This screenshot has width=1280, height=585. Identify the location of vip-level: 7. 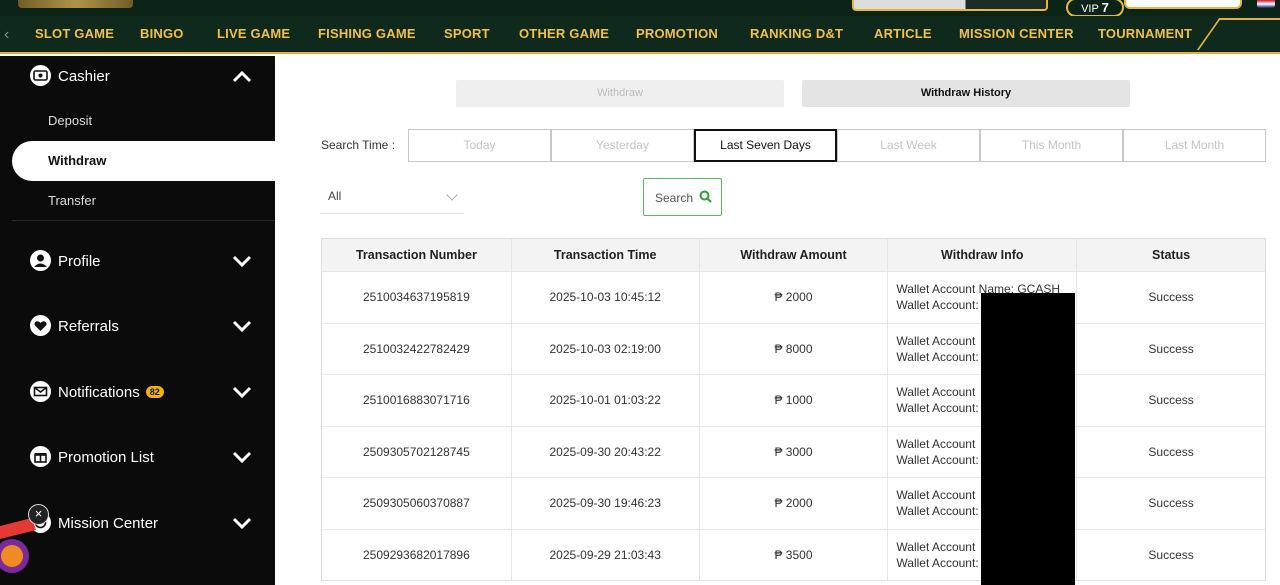
(1105, 7).